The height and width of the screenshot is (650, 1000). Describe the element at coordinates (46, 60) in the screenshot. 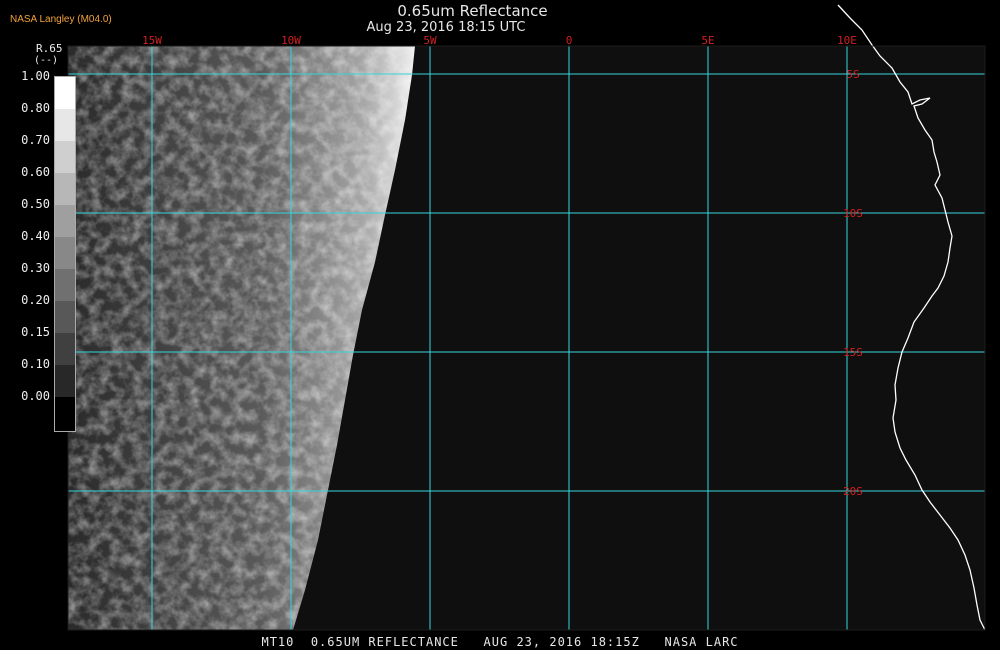

I see `legend-units: (--)` at that location.